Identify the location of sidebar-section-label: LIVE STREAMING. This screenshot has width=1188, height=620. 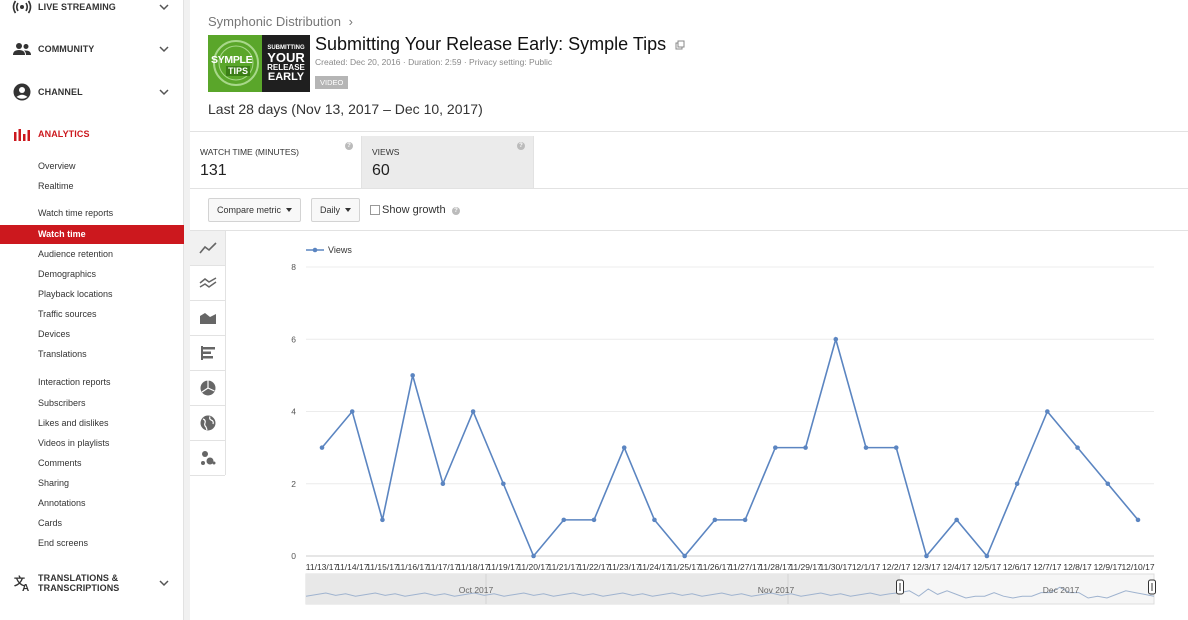
(77, 7).